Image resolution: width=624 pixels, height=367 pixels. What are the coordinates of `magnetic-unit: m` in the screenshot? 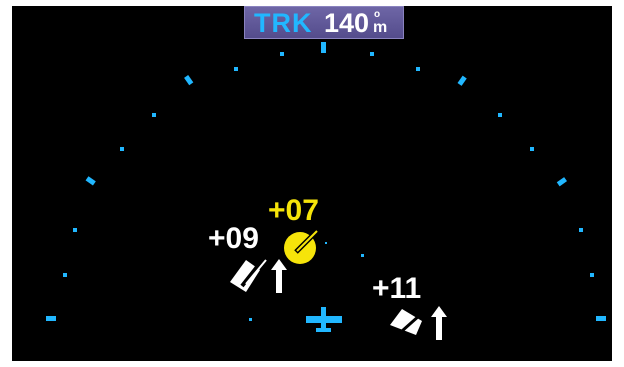 It's located at (380, 27).